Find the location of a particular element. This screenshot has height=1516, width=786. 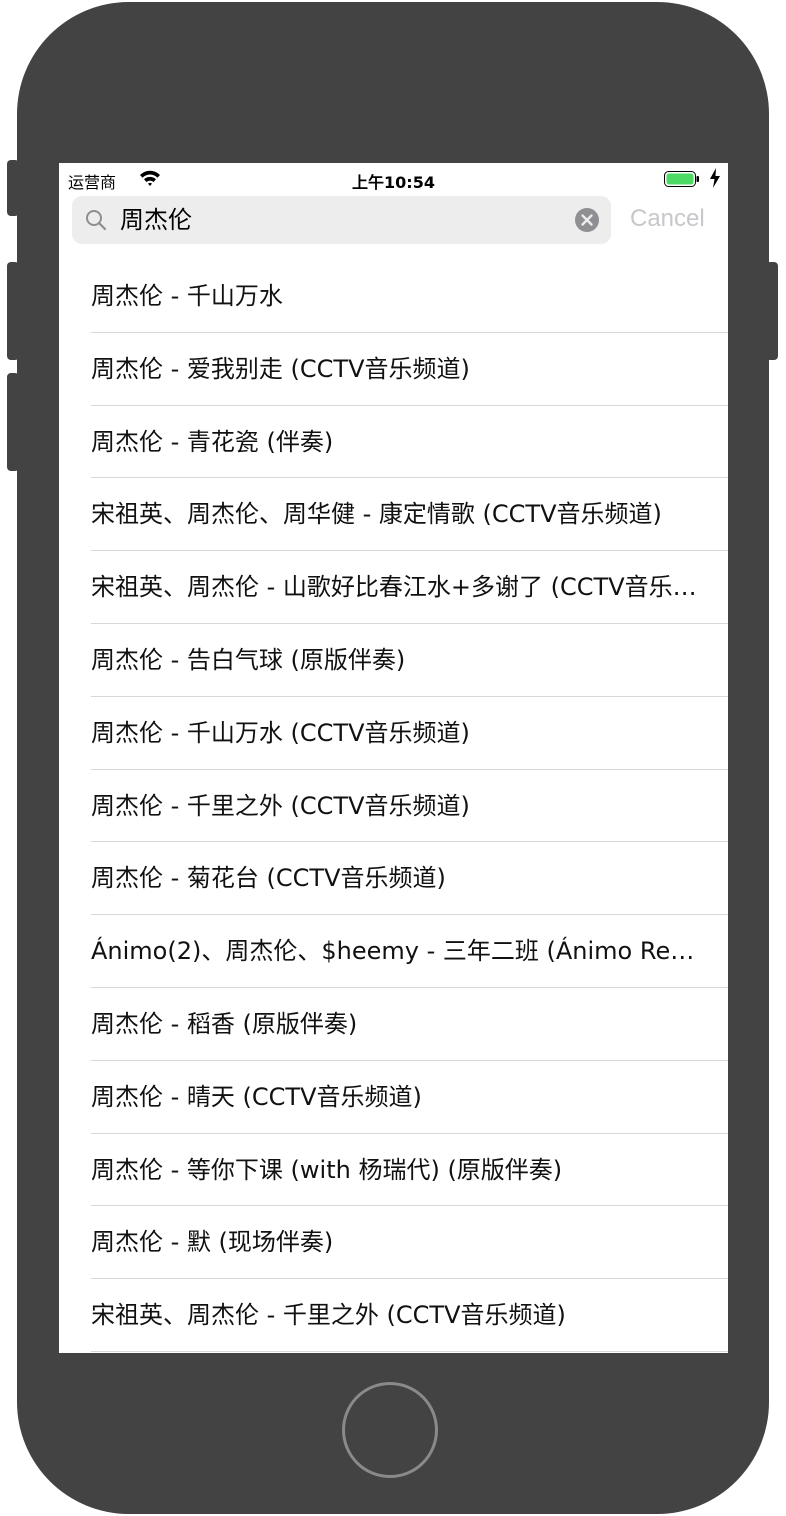

list-item: 周杰伦 - 等你下课 (with 杨瑞代) (原版伴奏) is located at coordinates (393, 1170).